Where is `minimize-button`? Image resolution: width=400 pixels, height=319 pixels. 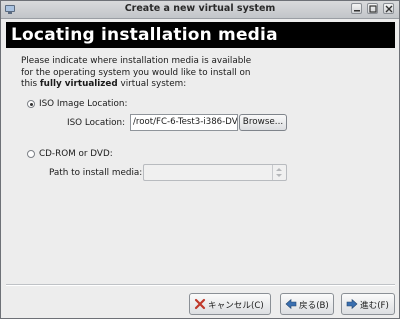 minimize-button is located at coordinates (356, 8).